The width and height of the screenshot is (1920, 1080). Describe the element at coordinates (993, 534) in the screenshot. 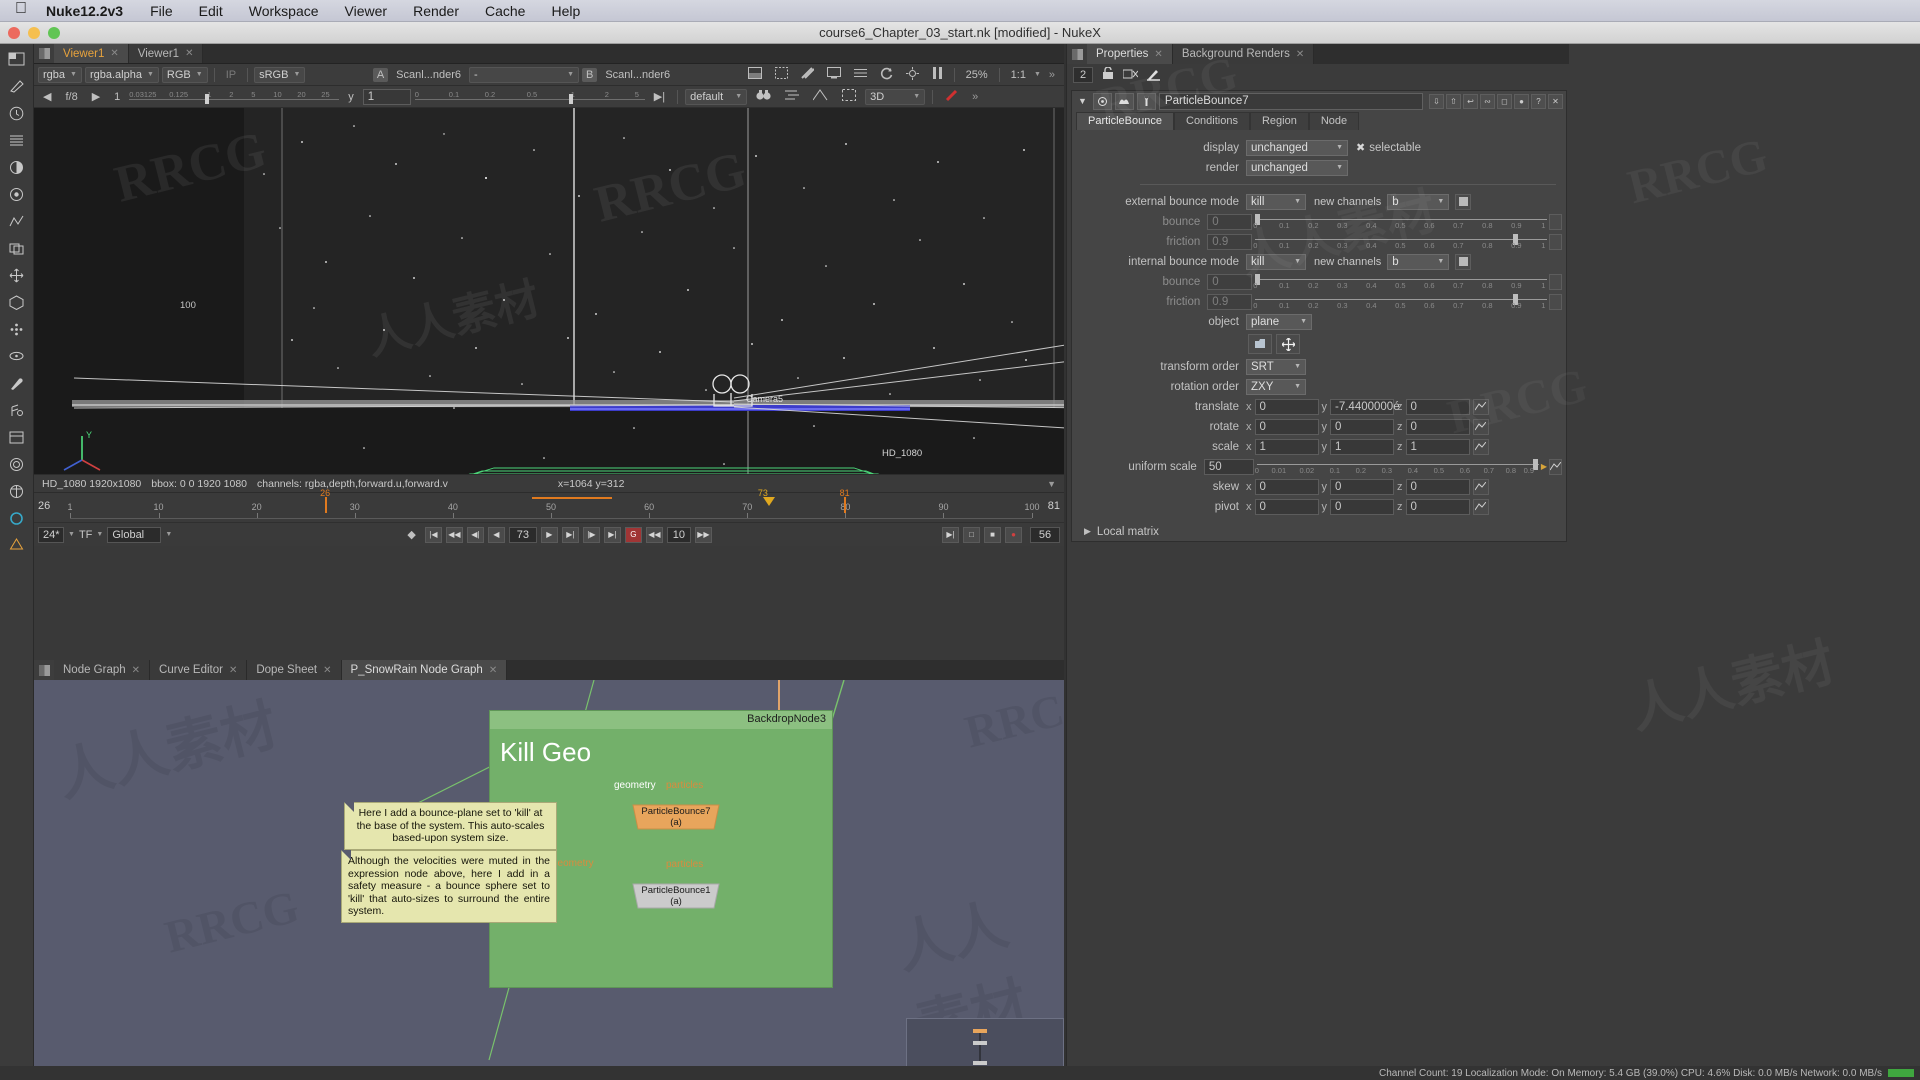

I see `lock-range-icon: ■` at that location.